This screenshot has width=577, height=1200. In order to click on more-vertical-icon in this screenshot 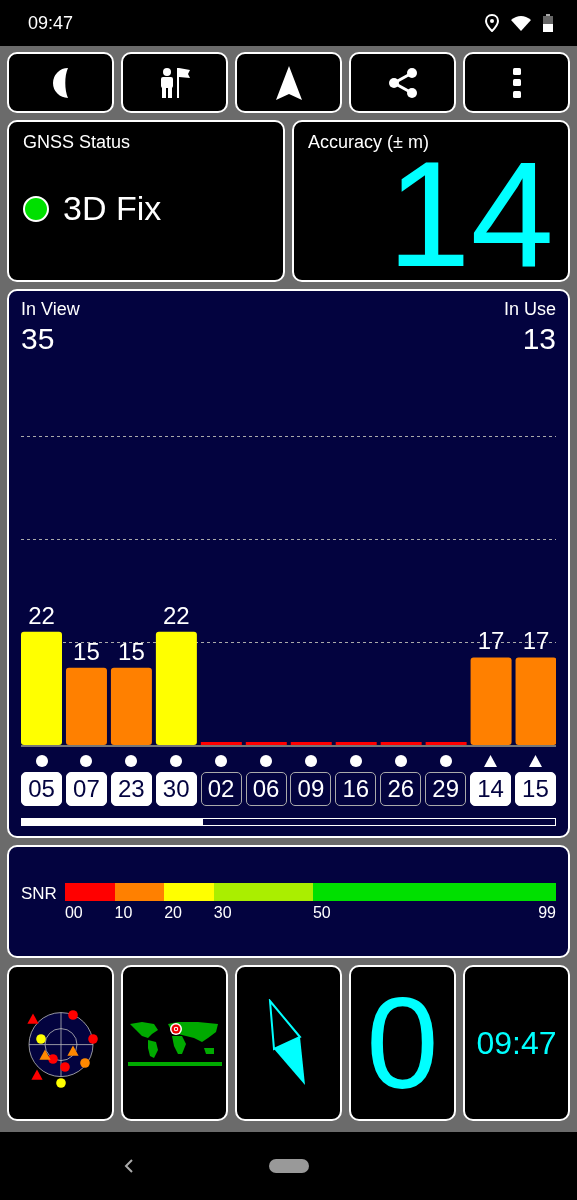, I will do `click(516, 82)`.